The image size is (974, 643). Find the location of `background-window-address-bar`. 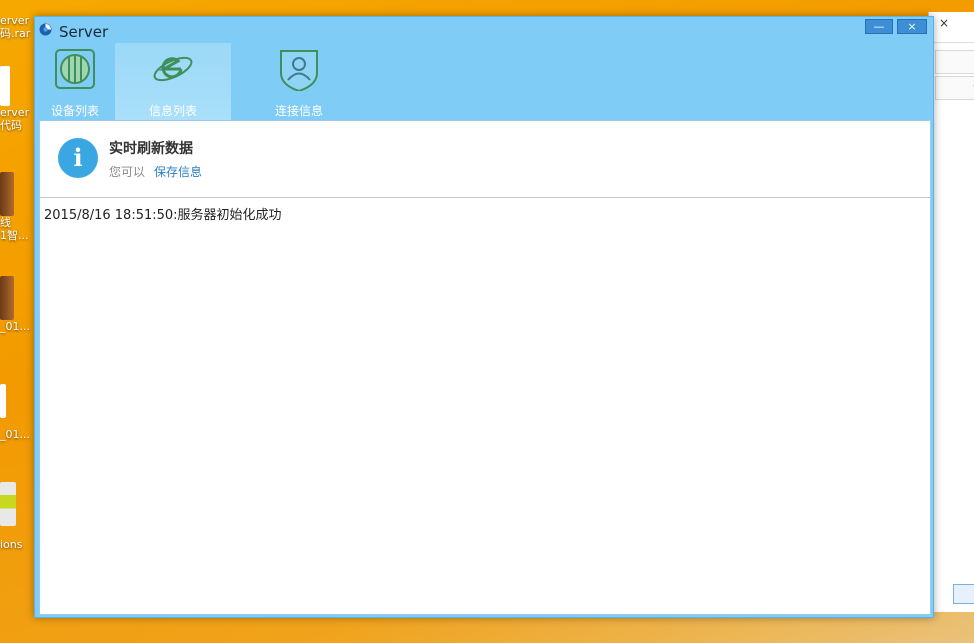

background-window-address-bar is located at coordinates (954, 62).